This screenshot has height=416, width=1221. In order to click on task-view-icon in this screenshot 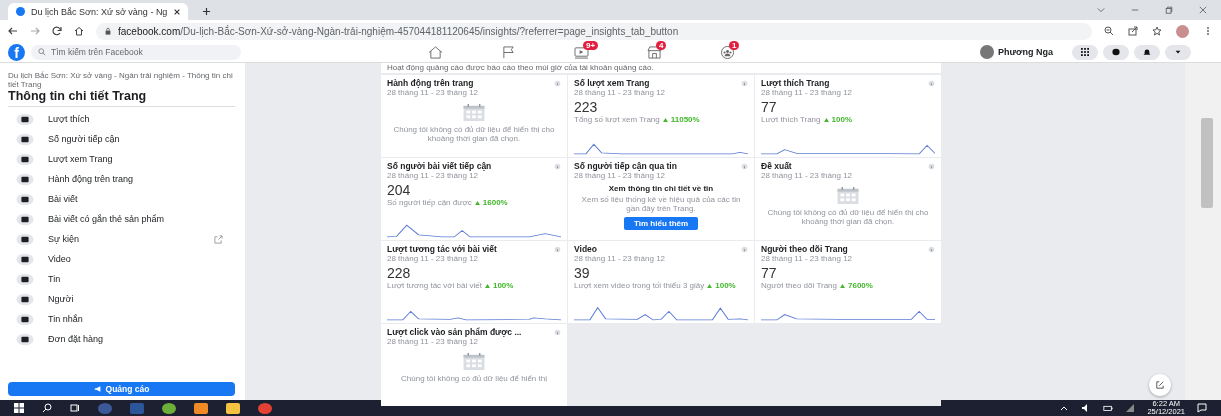, I will do `click(75, 408)`.